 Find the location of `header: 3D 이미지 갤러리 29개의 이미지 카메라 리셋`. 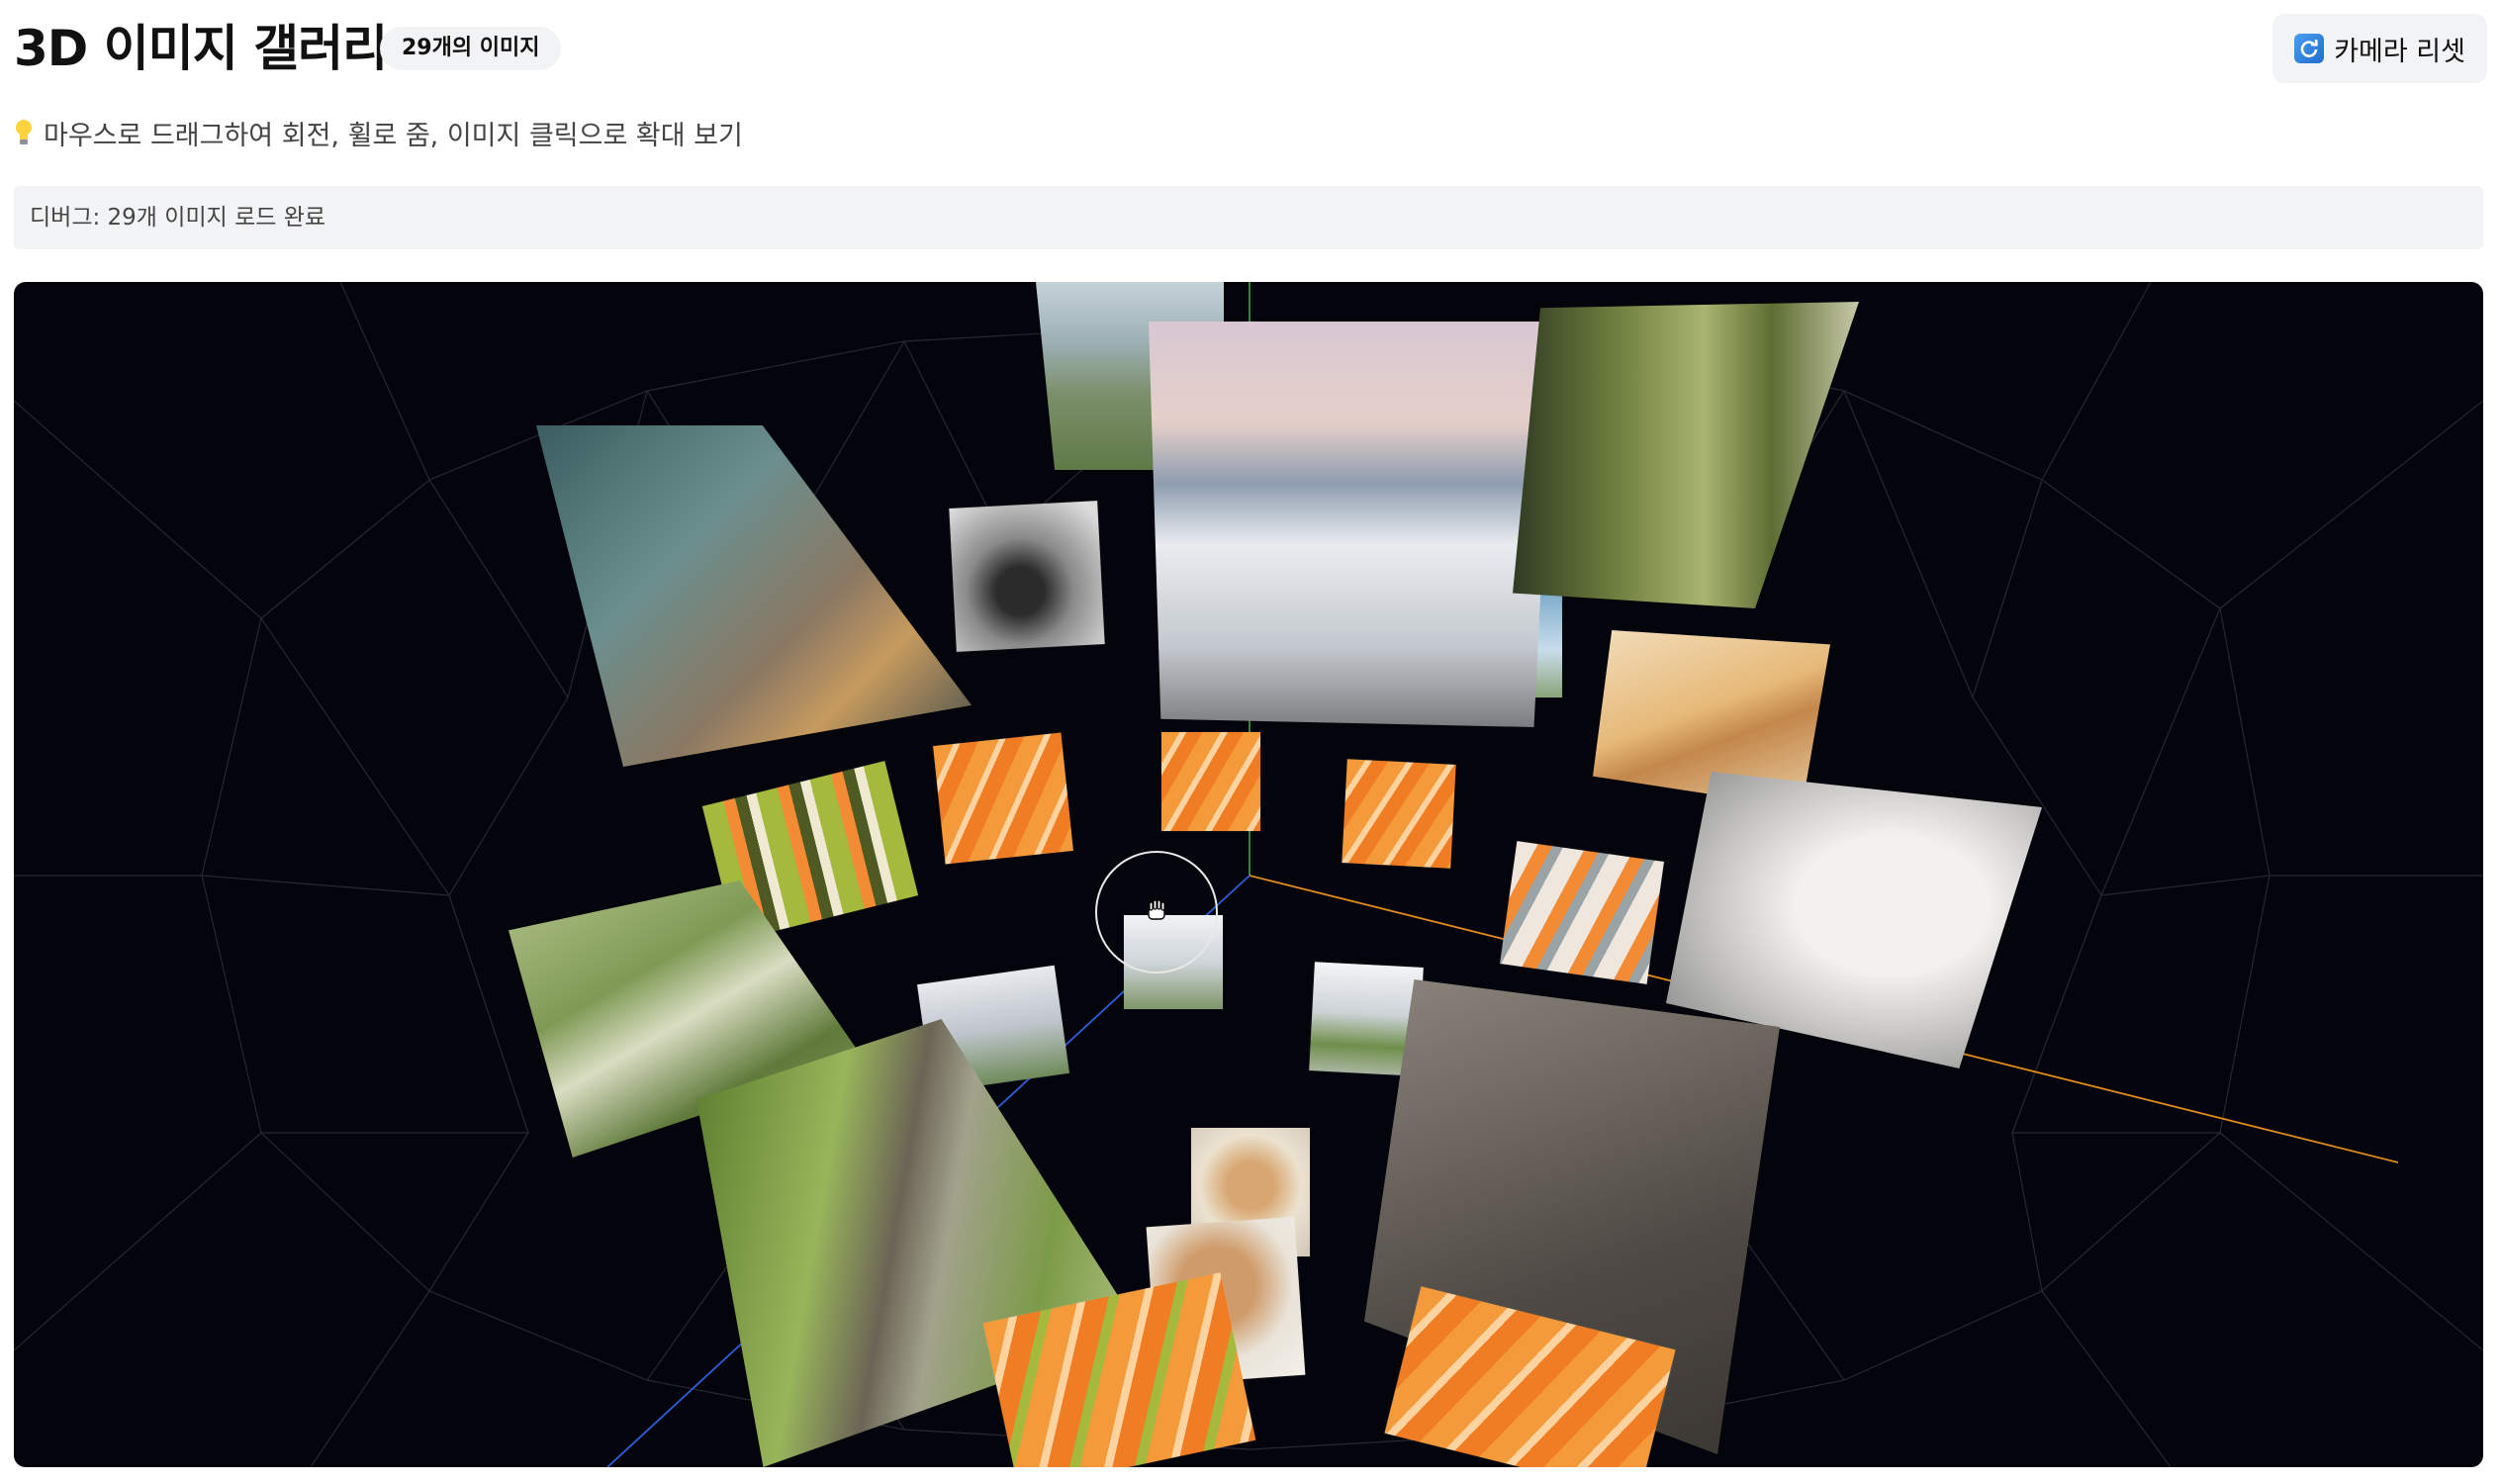

header: 3D 이미지 갤러리 29개의 이미지 카메라 리셋 is located at coordinates (1250, 48).